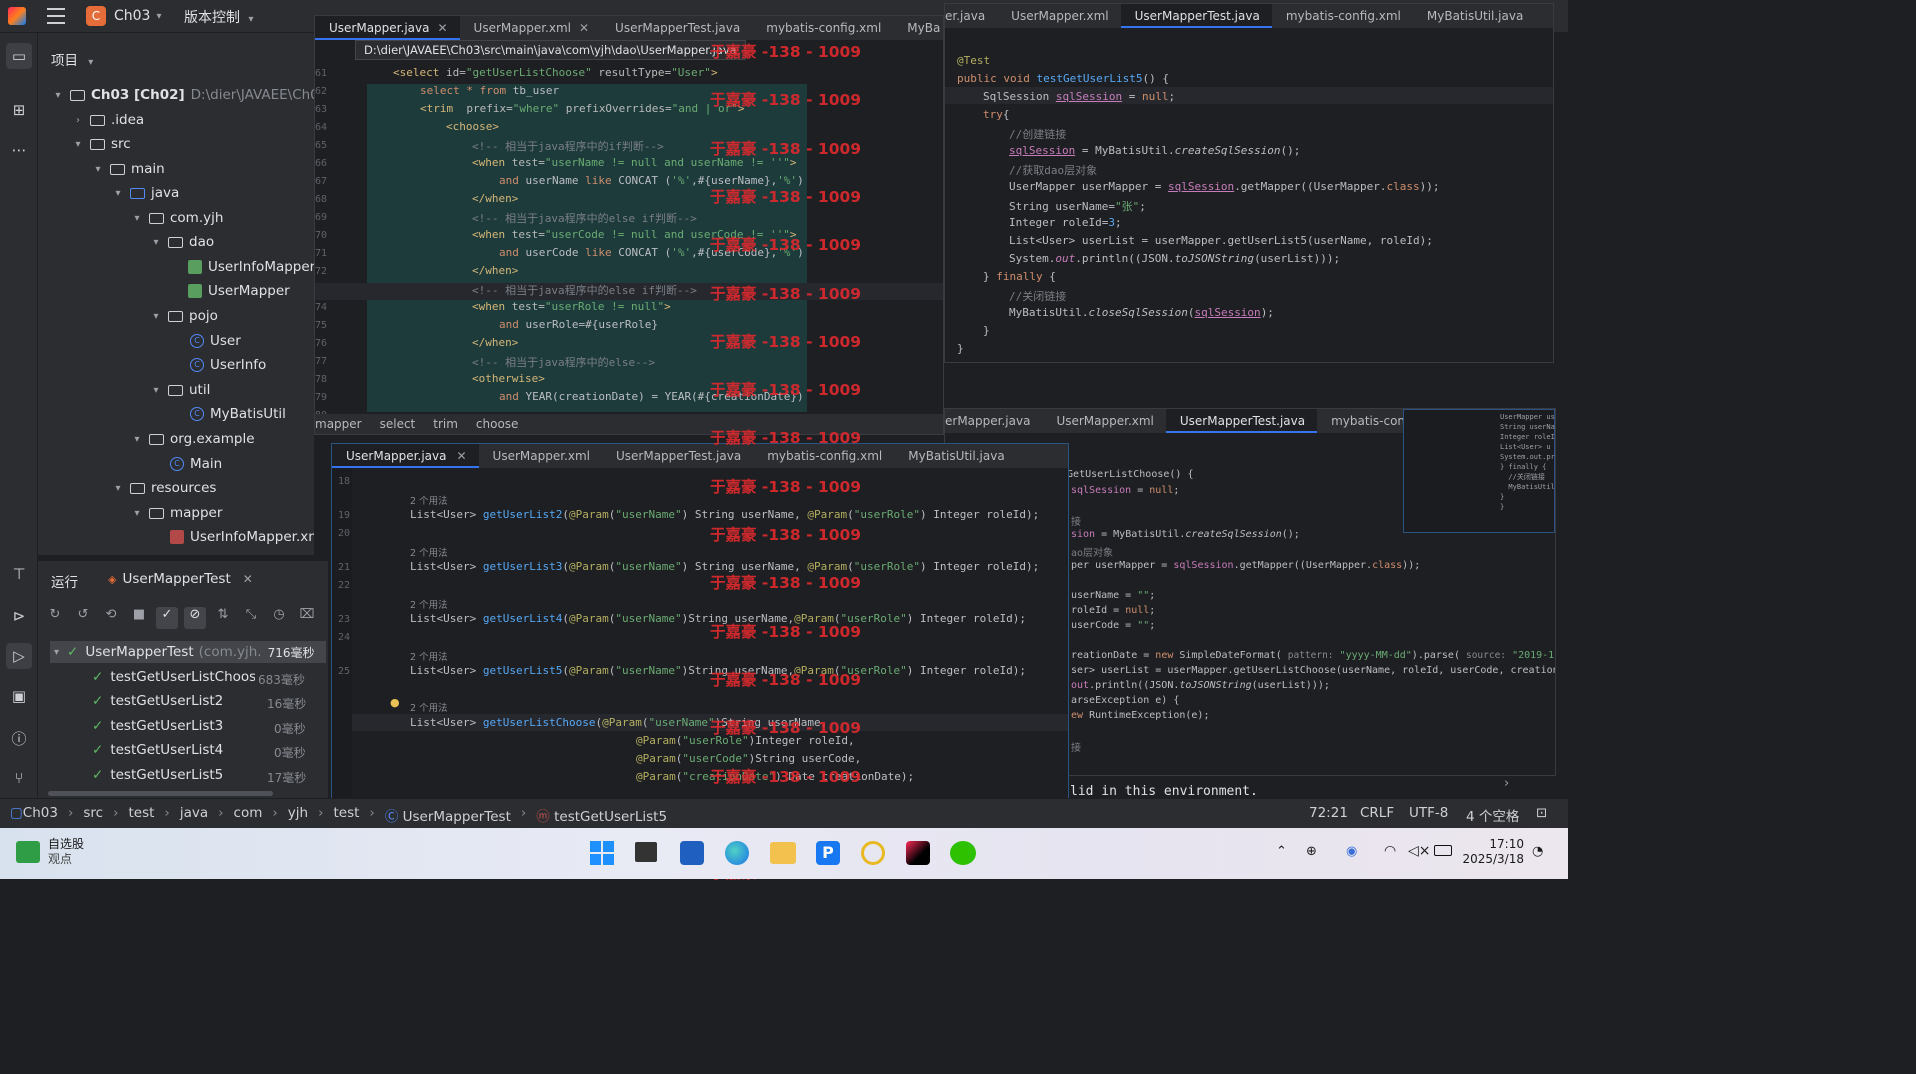 The width and height of the screenshot is (1916, 1074). I want to click on tree-node: C User, so click(215, 341).